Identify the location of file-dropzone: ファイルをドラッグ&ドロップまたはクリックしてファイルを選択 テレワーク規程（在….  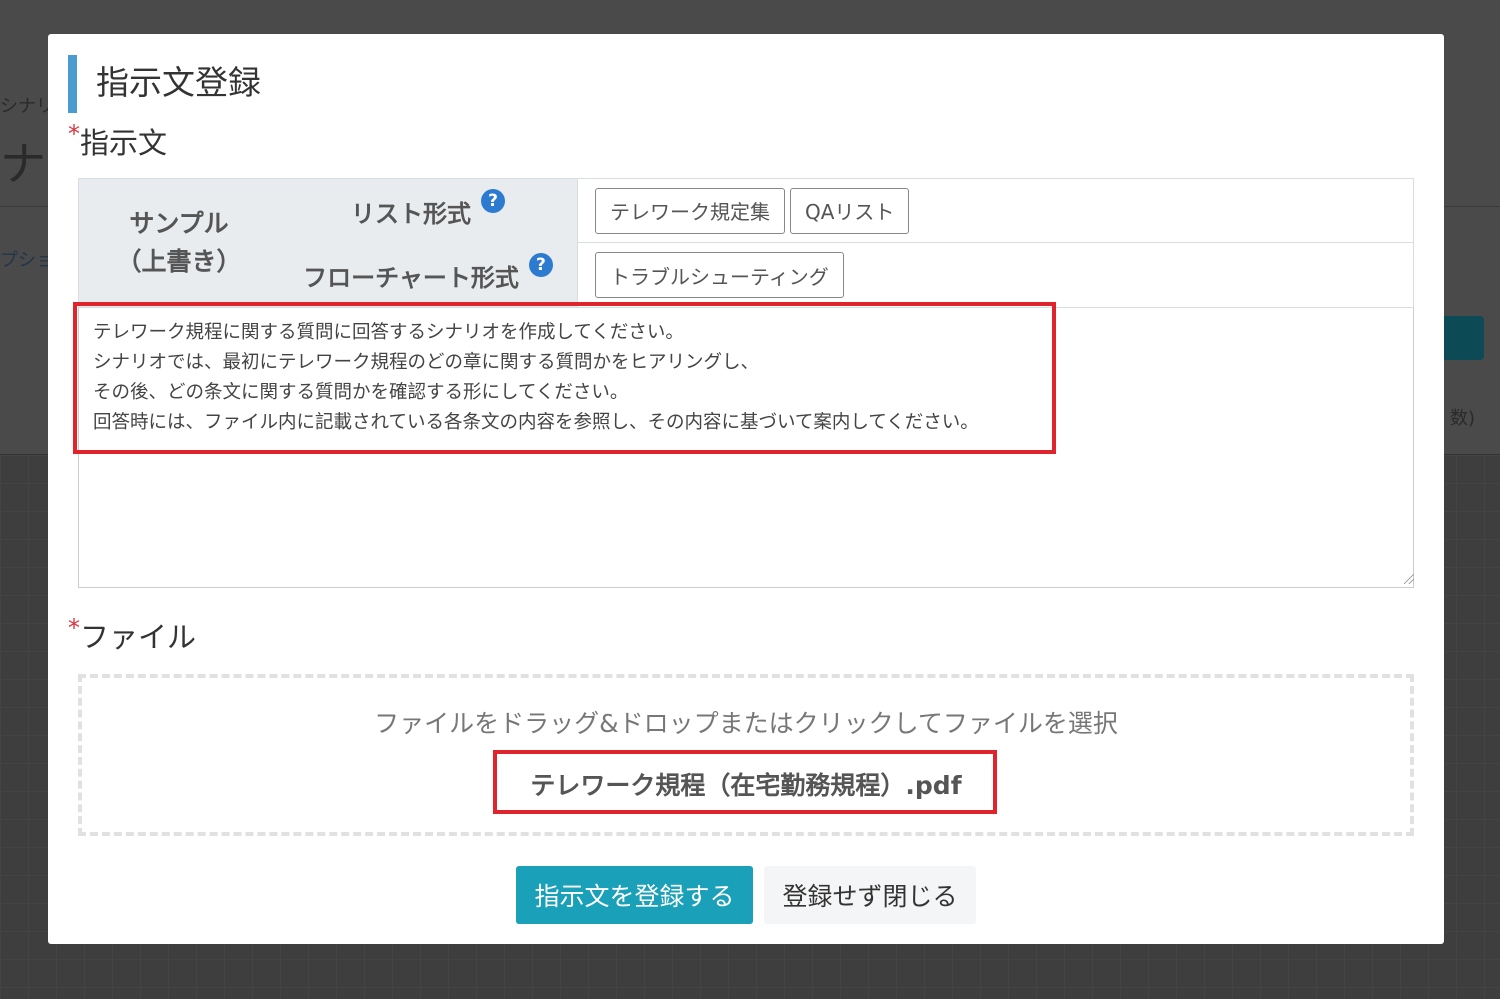
(746, 755).